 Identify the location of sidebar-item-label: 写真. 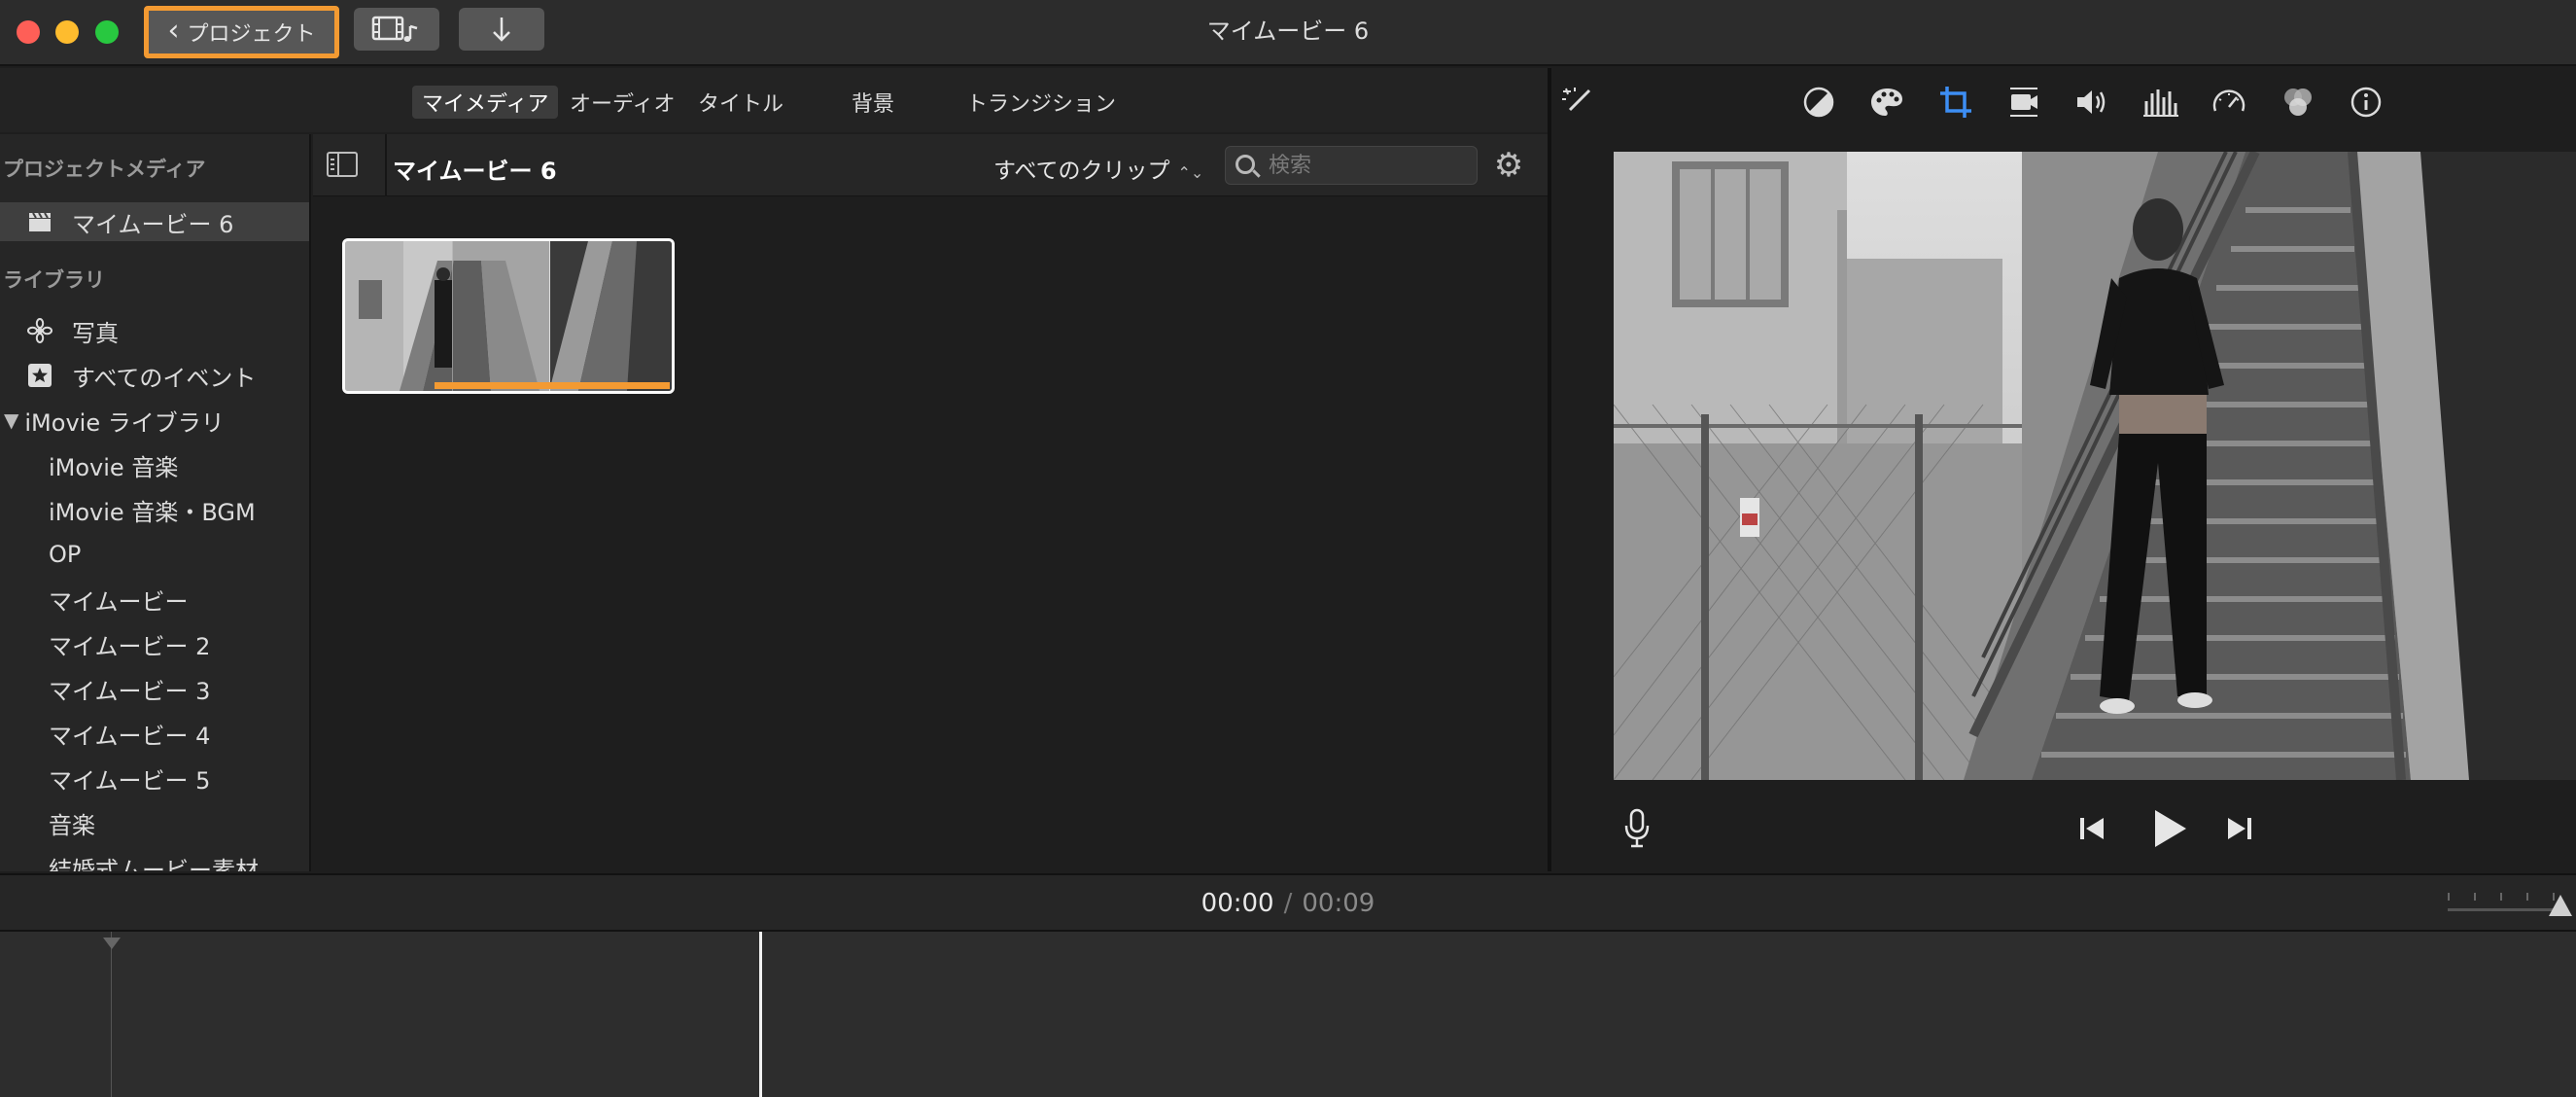
(95, 333).